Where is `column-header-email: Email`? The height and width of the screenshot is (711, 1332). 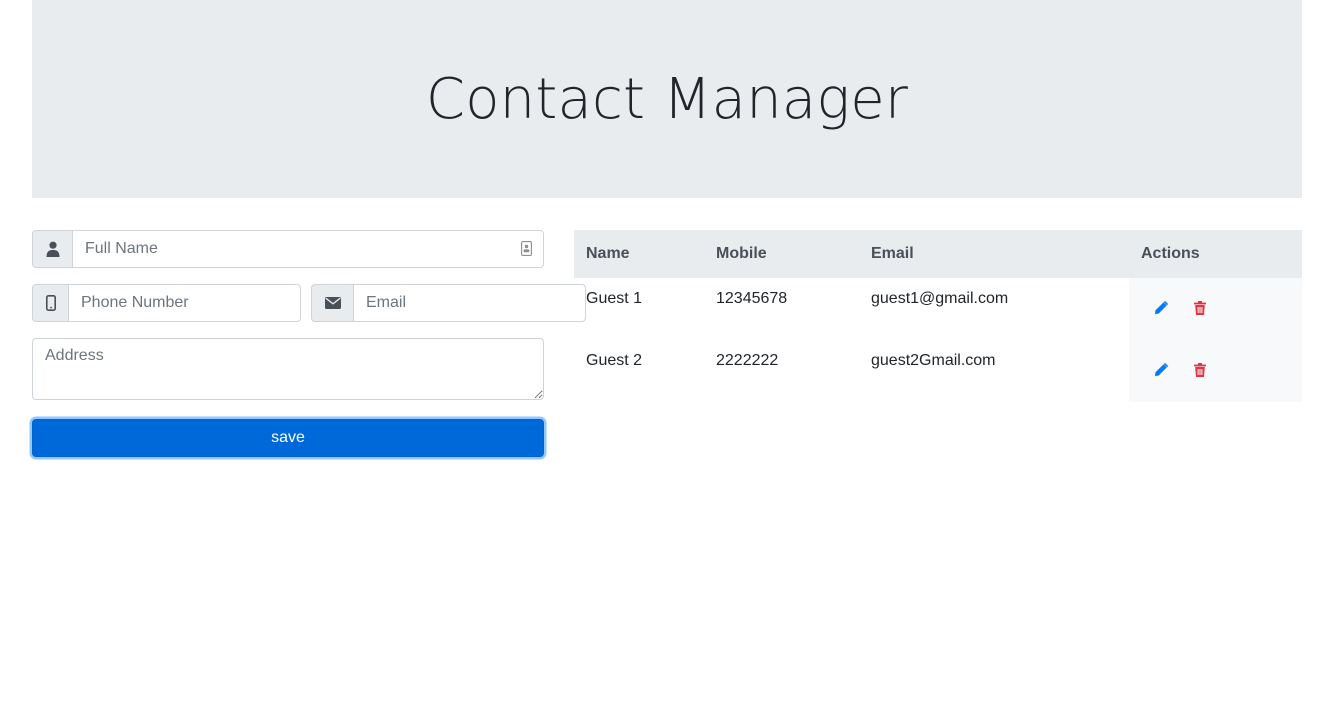 column-header-email: Email is located at coordinates (892, 253).